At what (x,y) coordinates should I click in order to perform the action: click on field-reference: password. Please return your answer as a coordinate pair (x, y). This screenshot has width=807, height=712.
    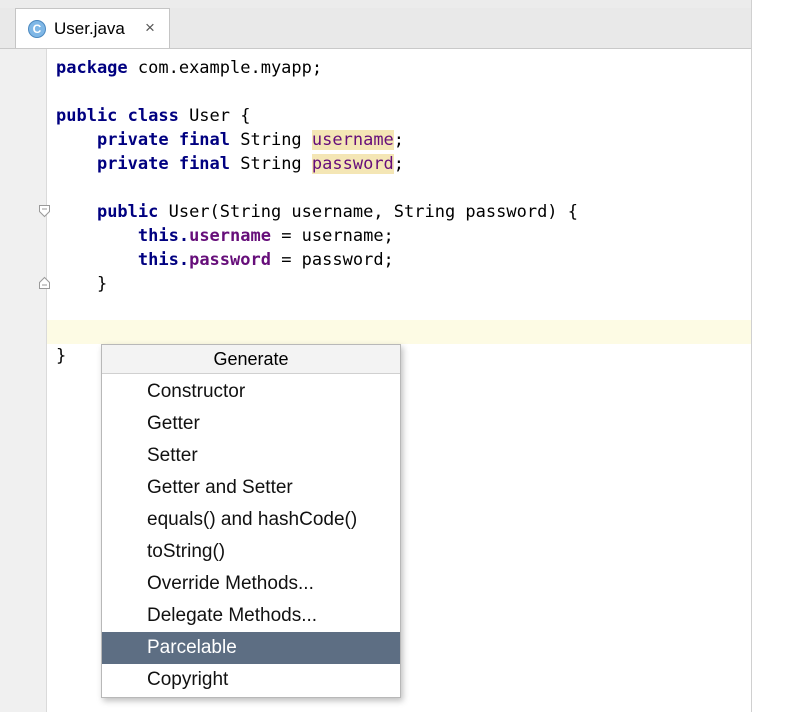
    Looking at the image, I should click on (230, 260).